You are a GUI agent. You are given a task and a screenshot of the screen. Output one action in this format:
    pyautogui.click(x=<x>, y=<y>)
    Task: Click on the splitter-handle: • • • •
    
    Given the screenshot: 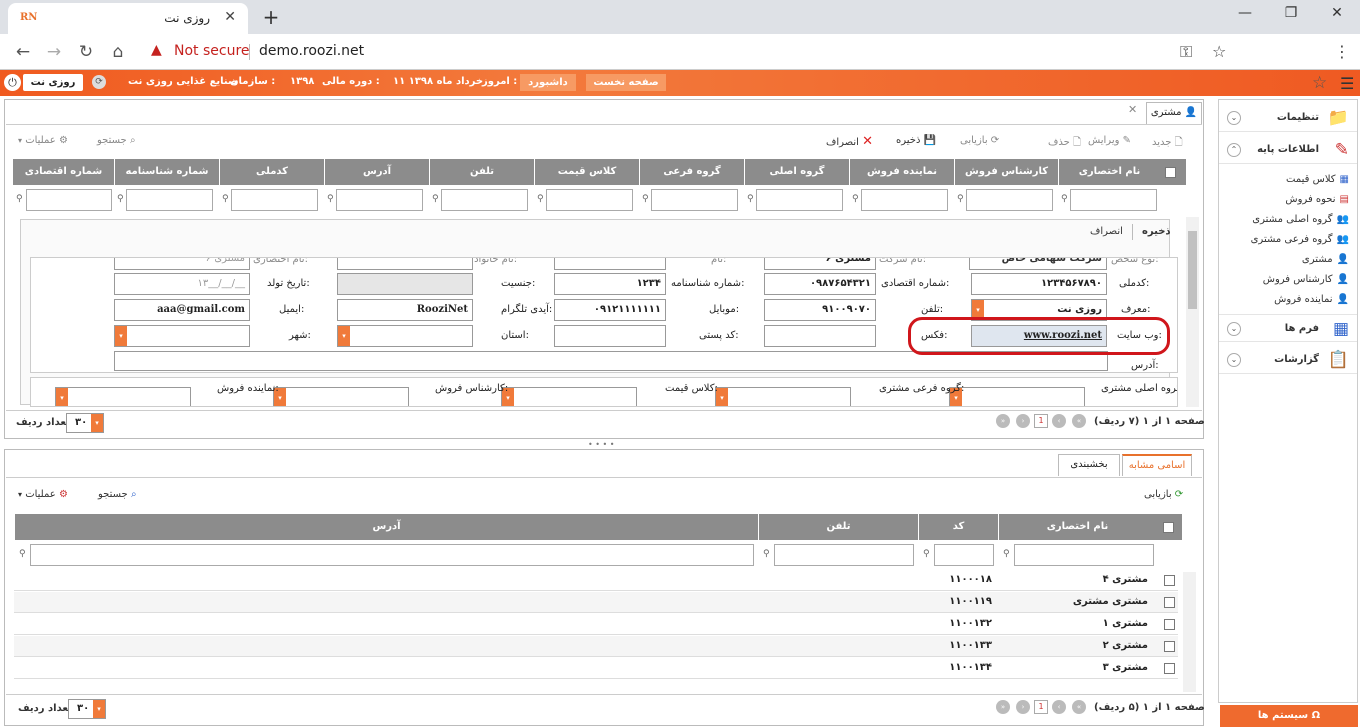 What is the action you would take?
    pyautogui.click(x=601, y=444)
    